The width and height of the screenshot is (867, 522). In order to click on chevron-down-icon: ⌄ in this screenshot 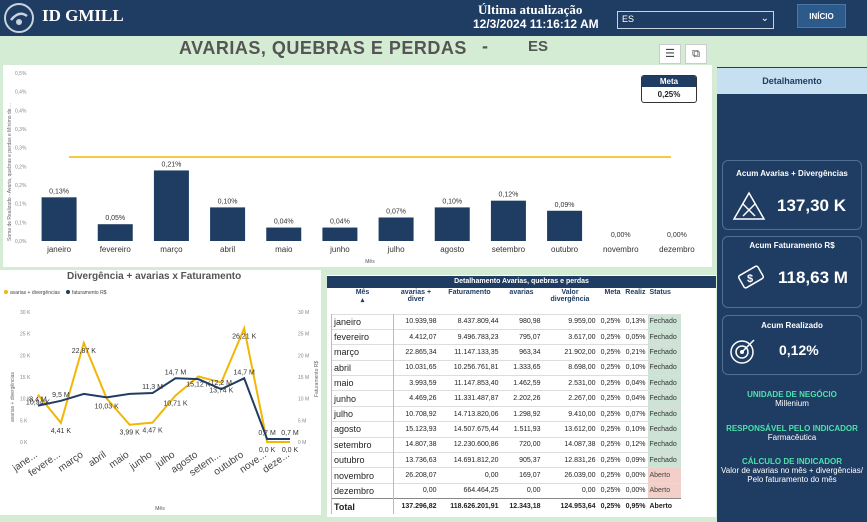, I will do `click(764, 18)`.